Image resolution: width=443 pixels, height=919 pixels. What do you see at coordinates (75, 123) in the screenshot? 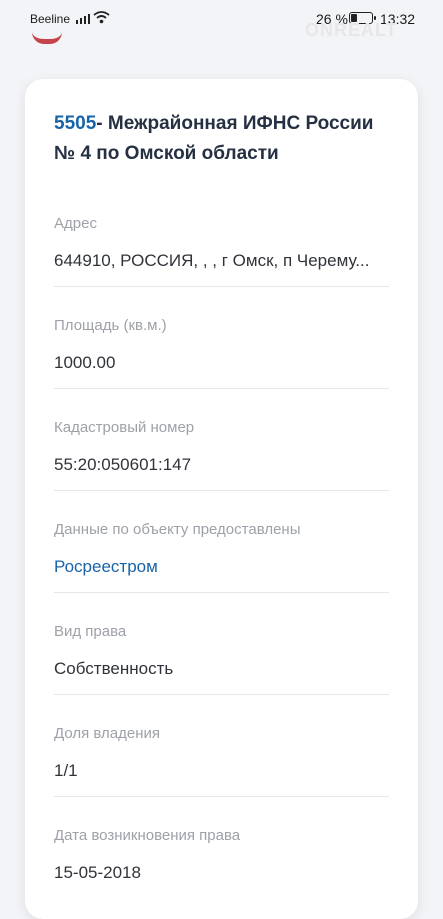
I see `office-code: 5505` at bounding box center [75, 123].